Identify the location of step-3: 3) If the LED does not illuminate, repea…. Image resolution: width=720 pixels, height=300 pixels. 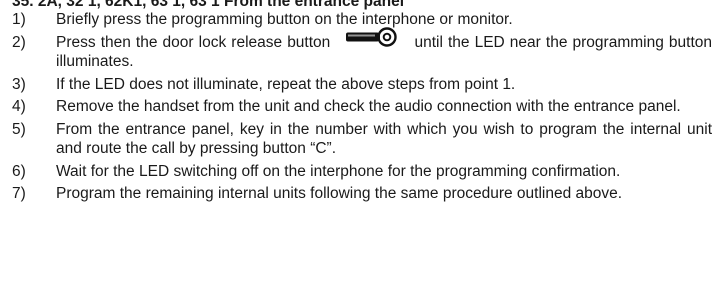
(362, 85).